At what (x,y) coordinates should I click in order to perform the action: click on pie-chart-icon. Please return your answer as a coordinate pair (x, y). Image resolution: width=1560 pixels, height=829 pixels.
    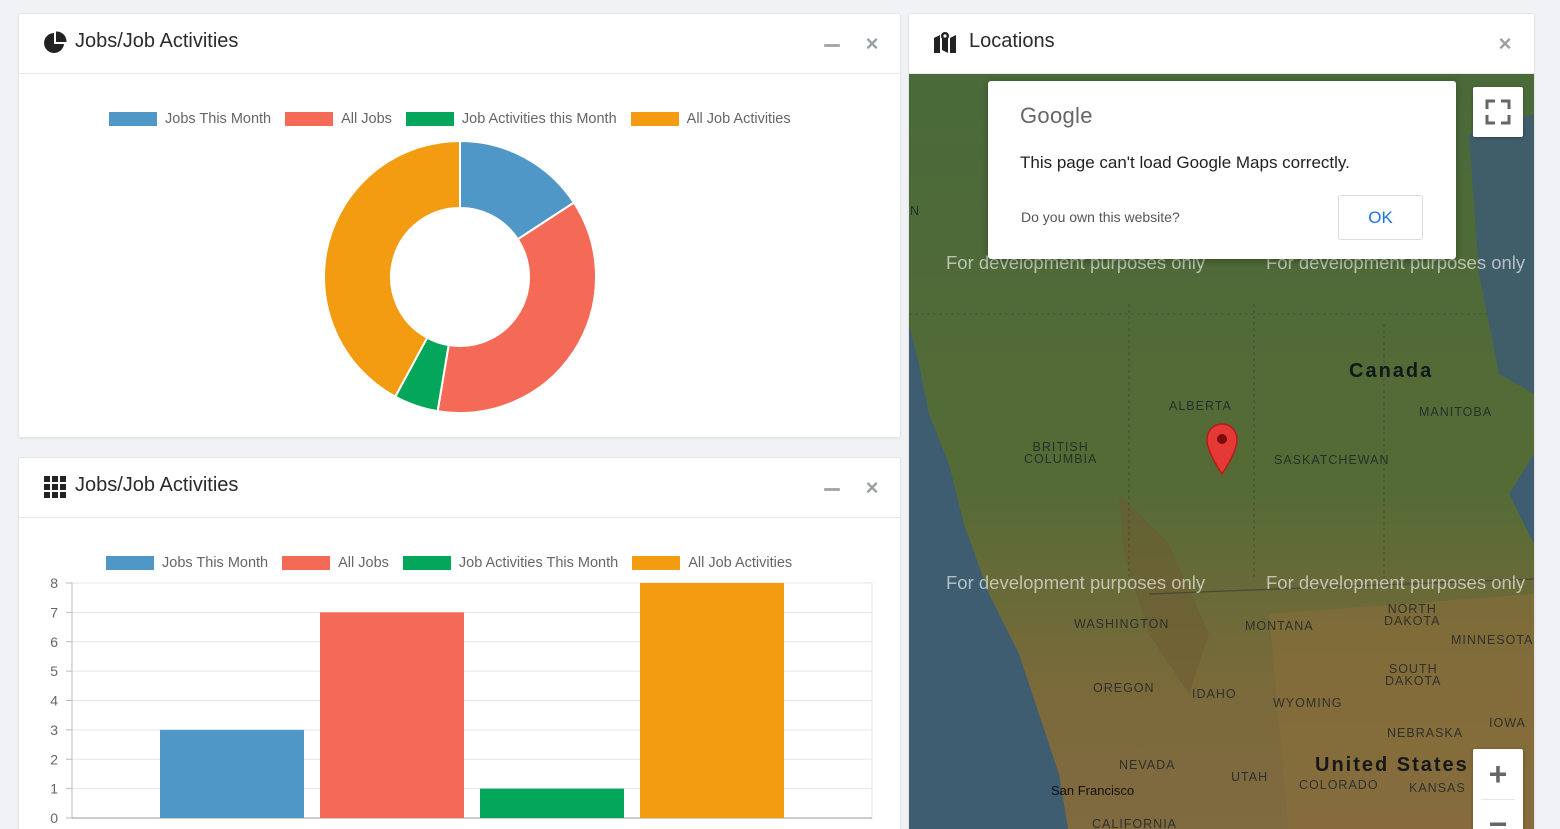
    Looking at the image, I should click on (55, 42).